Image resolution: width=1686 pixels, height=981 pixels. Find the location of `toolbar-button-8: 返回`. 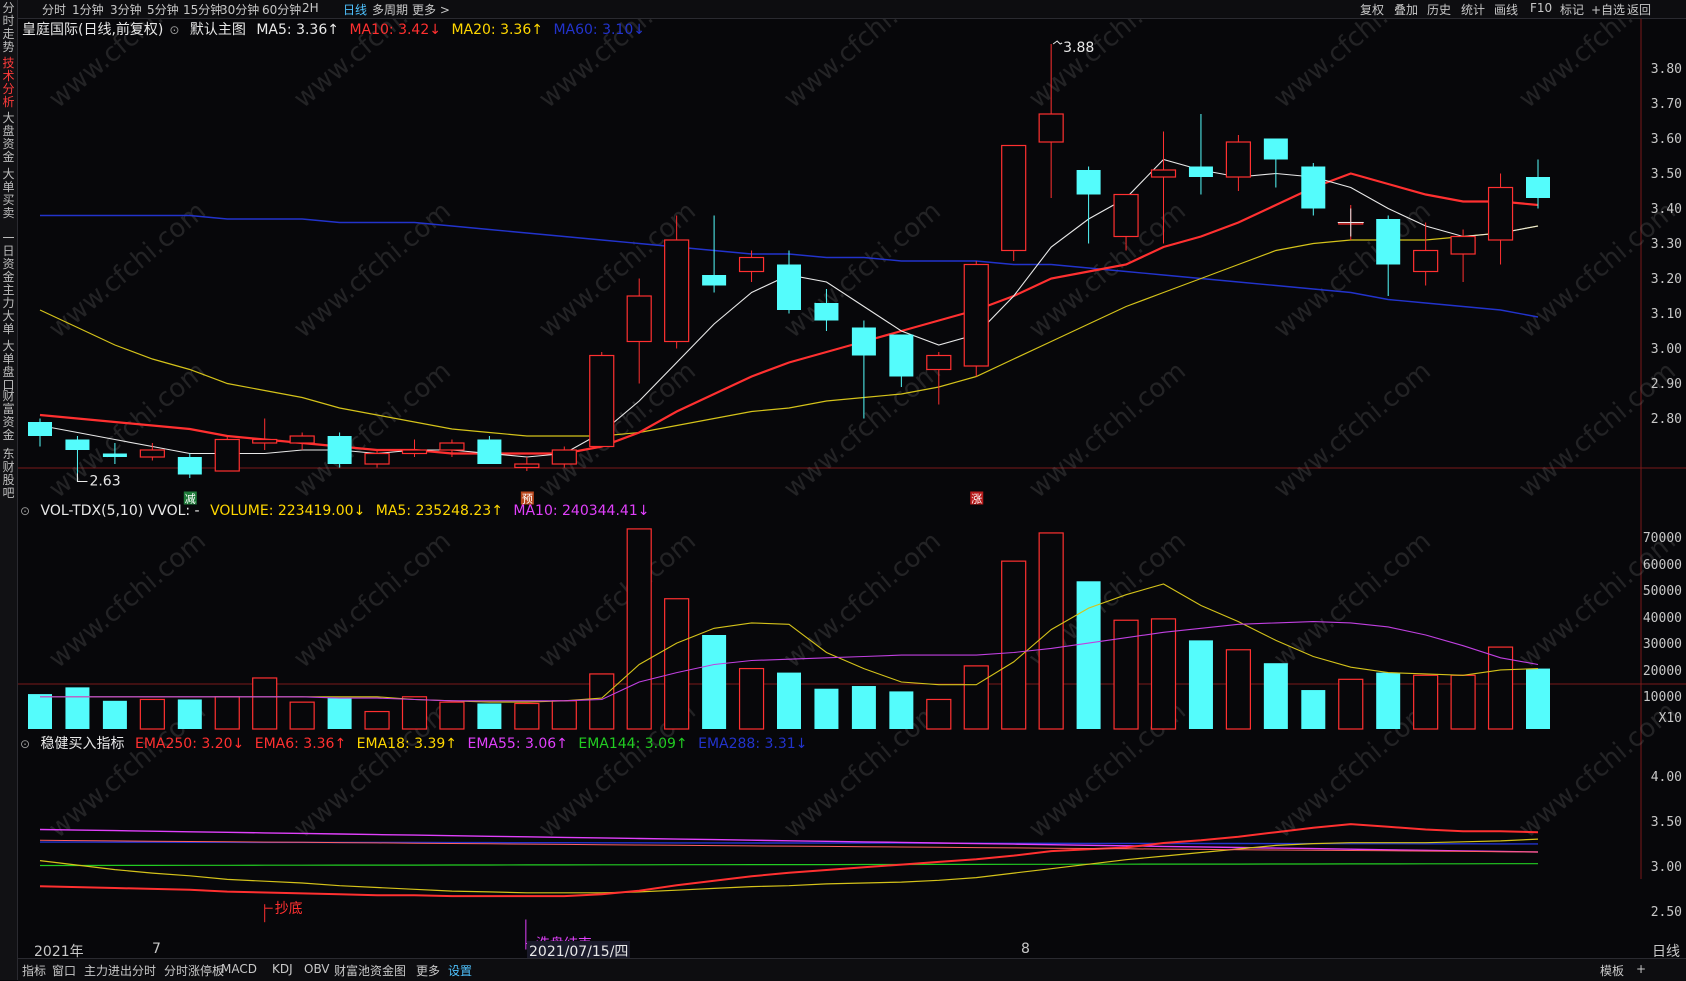

toolbar-button-8: 返回 is located at coordinates (1639, 9).